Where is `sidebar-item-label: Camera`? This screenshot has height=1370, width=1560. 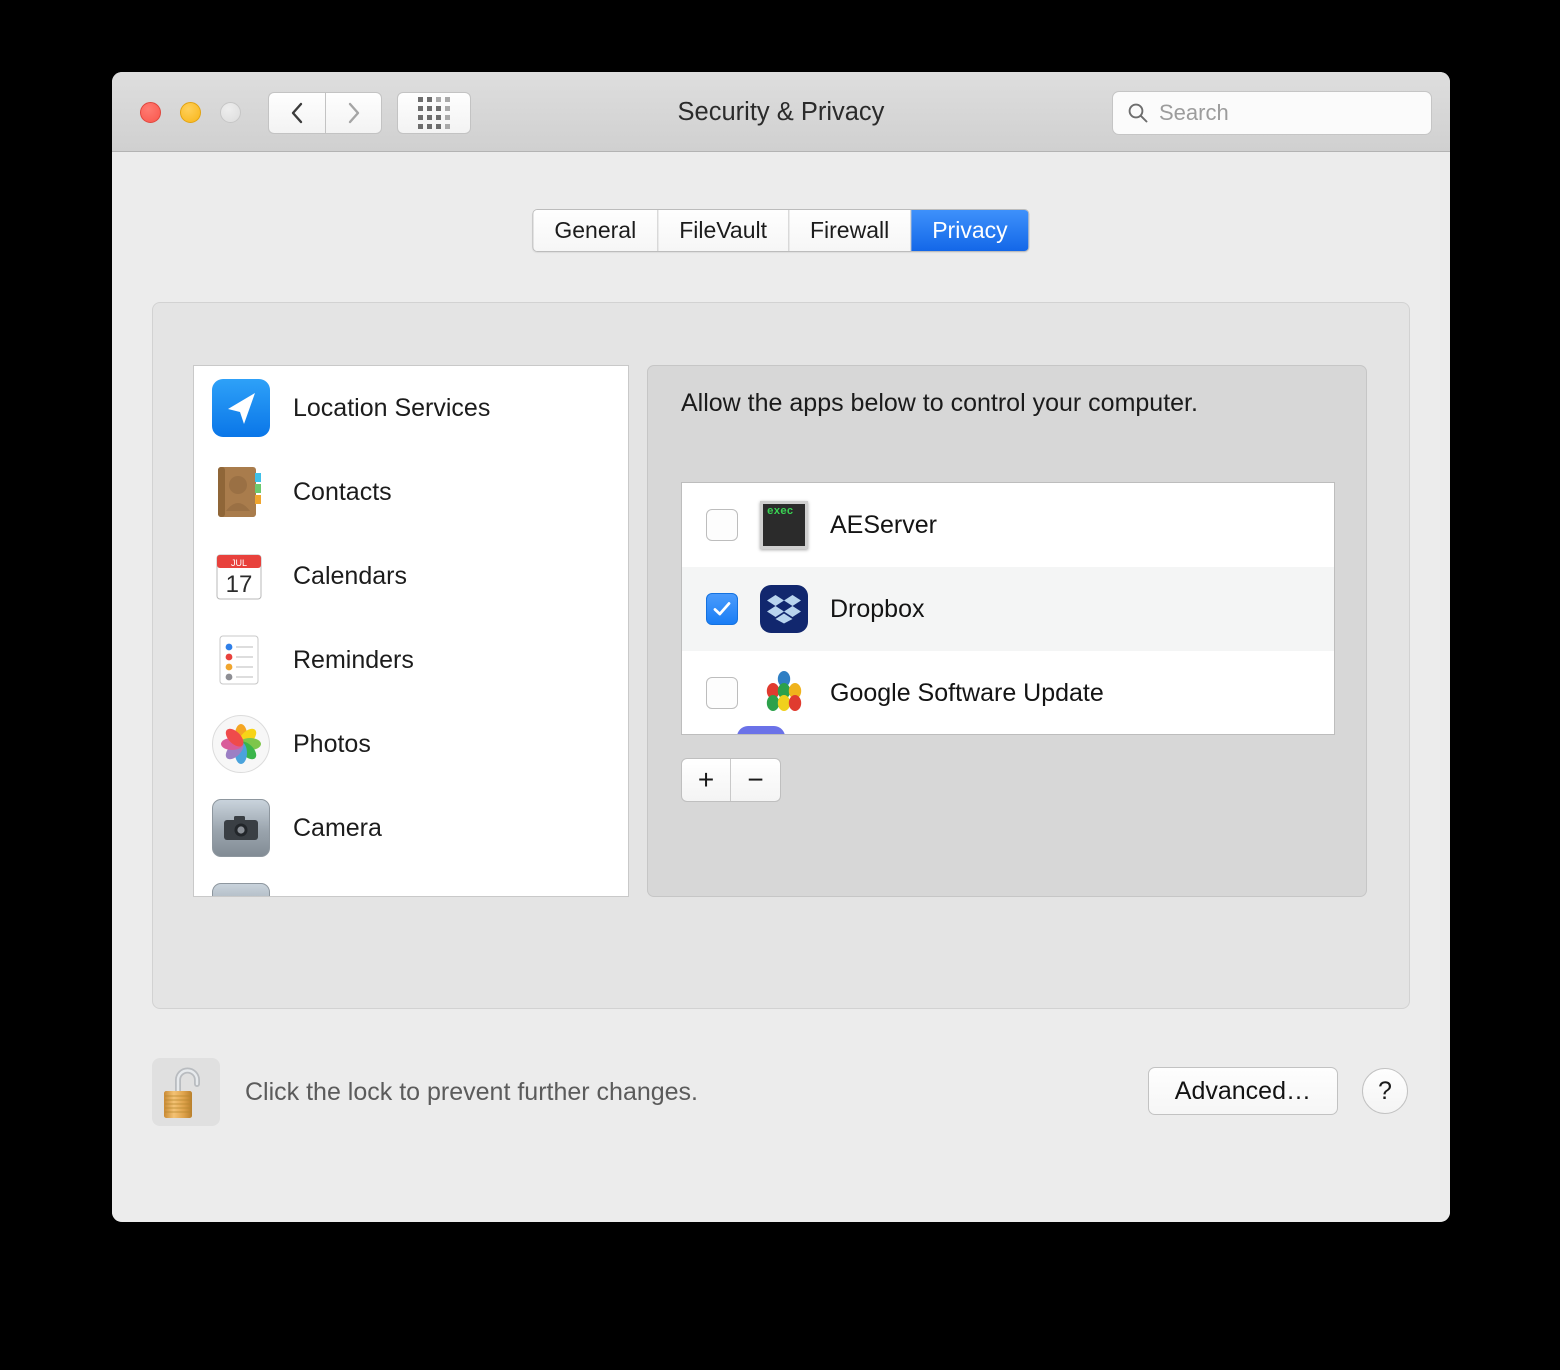 sidebar-item-label: Camera is located at coordinates (337, 827).